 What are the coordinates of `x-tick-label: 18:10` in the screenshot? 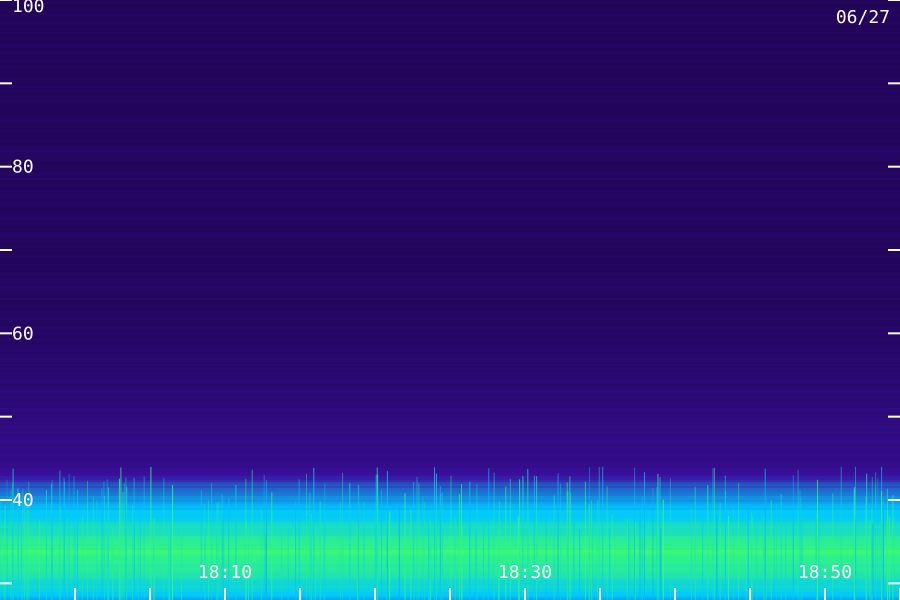 It's located at (225, 572).